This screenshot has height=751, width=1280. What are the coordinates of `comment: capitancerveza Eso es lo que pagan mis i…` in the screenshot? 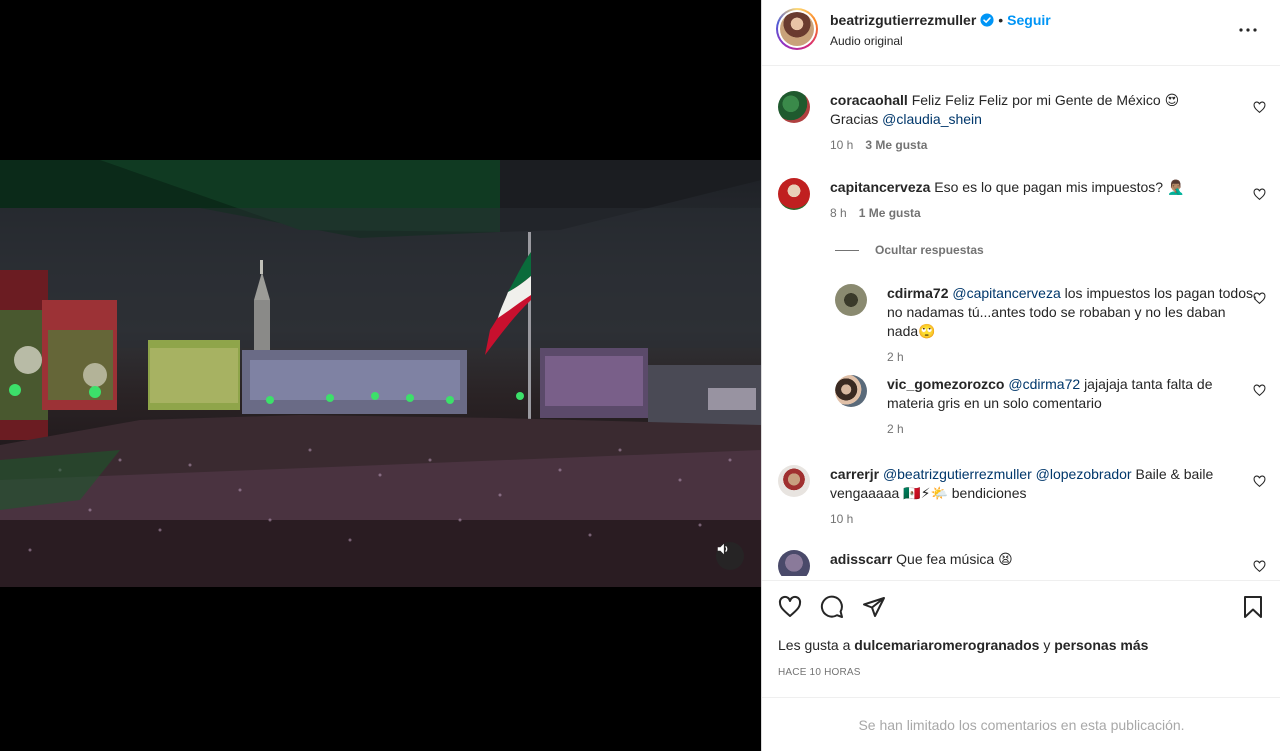 It's located at (1004, 200).